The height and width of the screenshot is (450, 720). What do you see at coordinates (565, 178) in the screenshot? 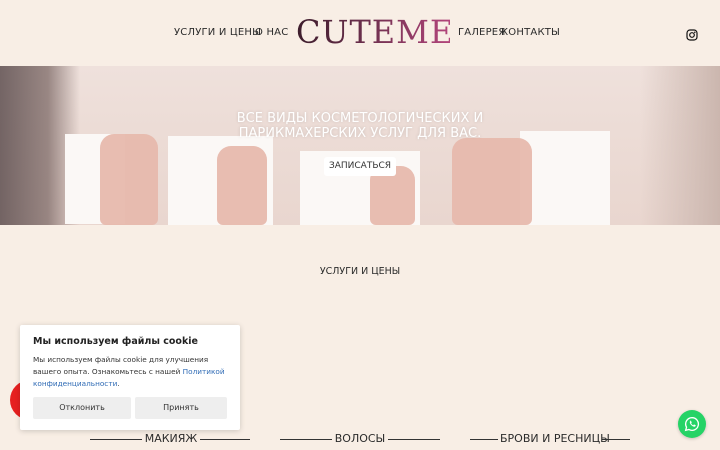
I see `salon-counter` at bounding box center [565, 178].